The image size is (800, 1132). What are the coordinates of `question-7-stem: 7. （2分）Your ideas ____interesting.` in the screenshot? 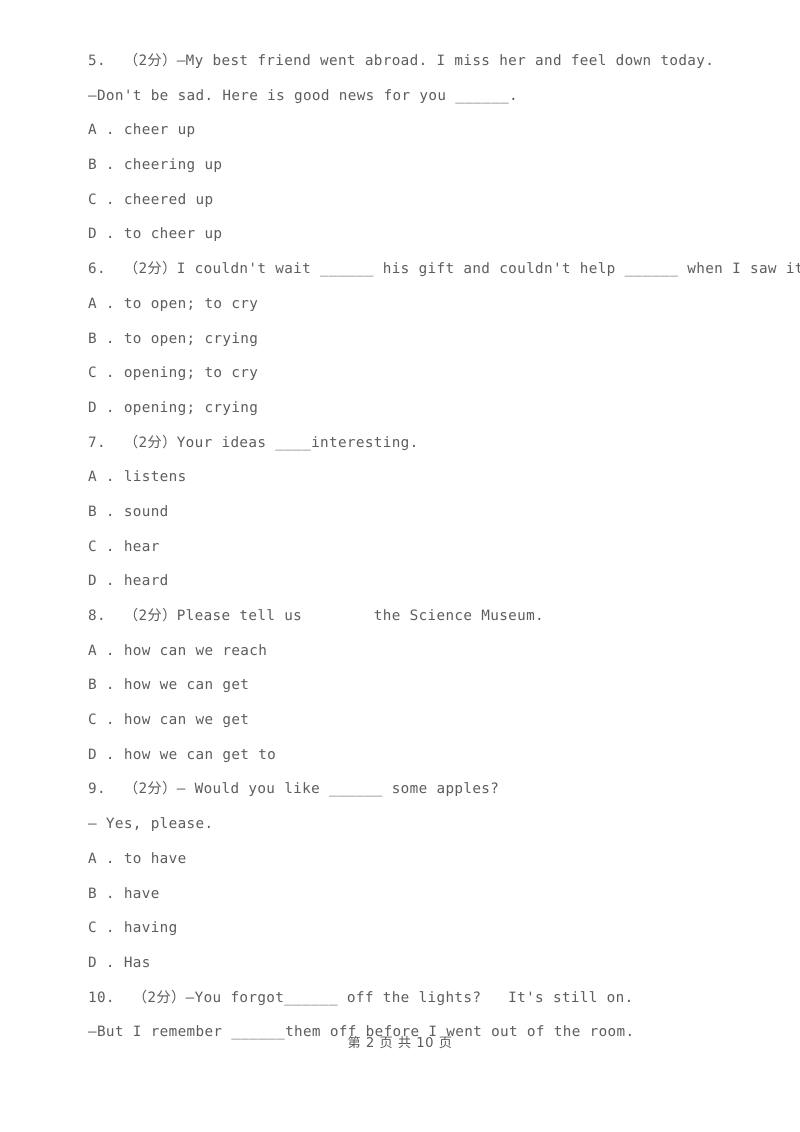 It's located at (253, 442).